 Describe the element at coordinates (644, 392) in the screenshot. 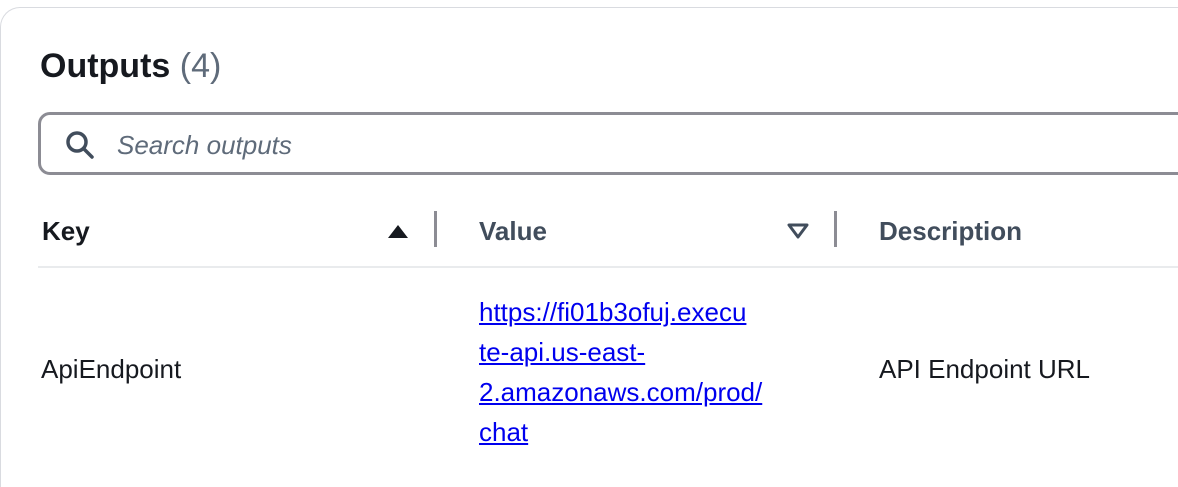

I see `value-link-line: 2.amazonaws.com/prod/` at that location.